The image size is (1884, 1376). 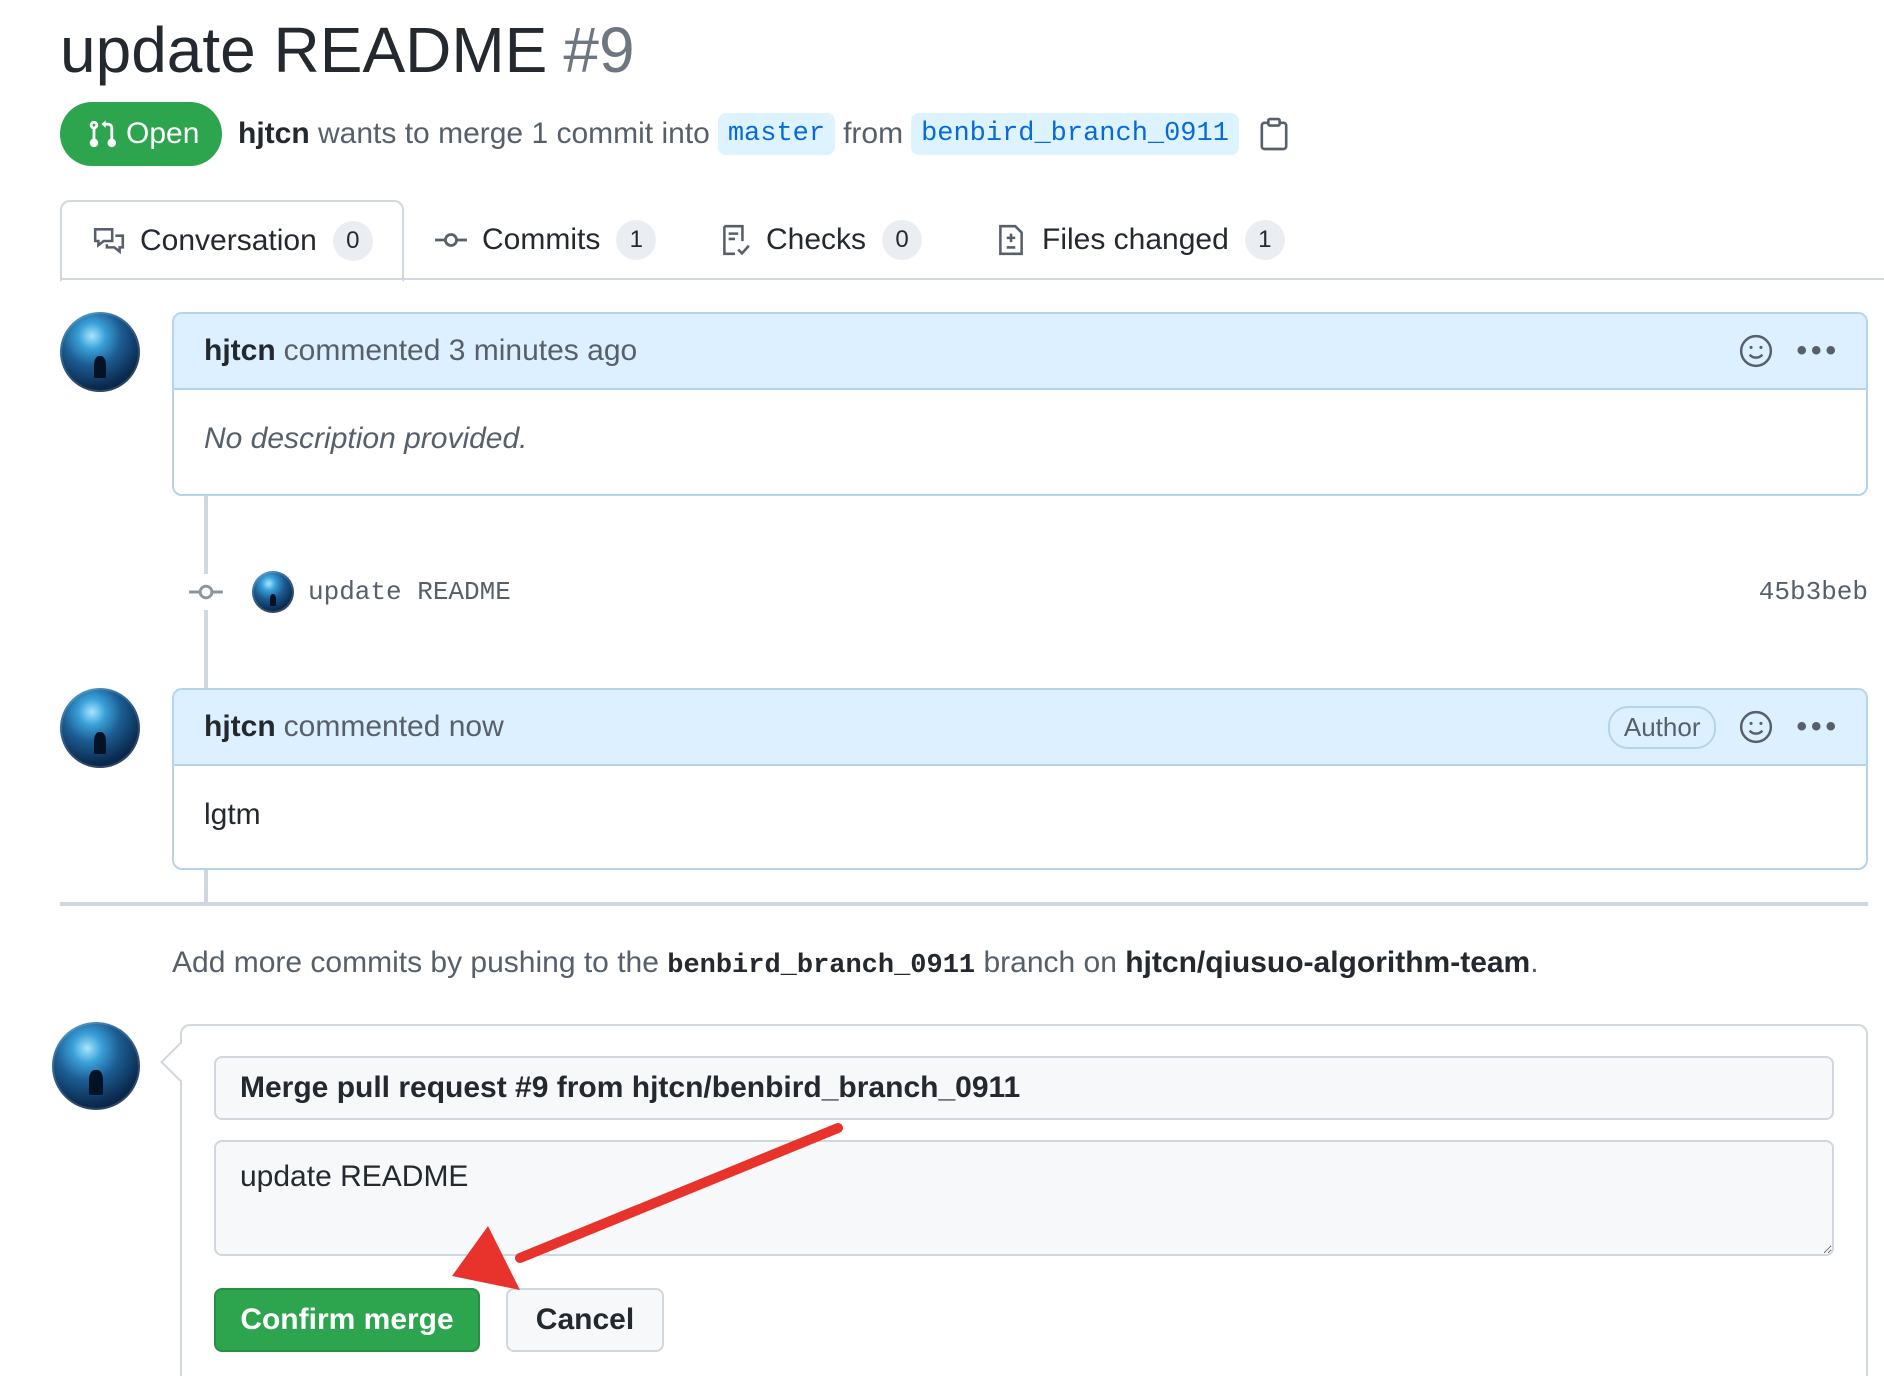 What do you see at coordinates (599, 50) in the screenshot?
I see `pr-number: #9` at bounding box center [599, 50].